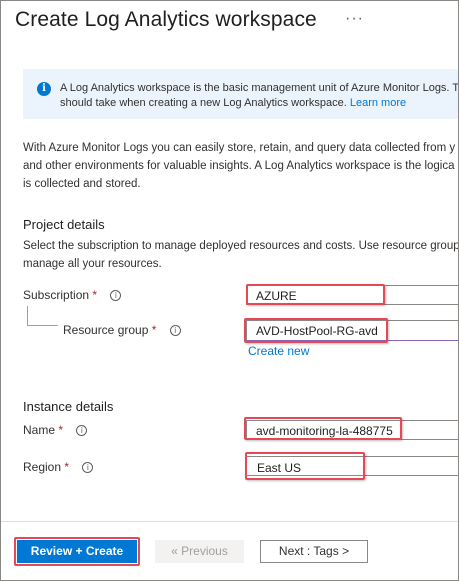 Image resolution: width=459 pixels, height=581 pixels. I want to click on name-input: avd-monitoring-la-488775, so click(352, 430).